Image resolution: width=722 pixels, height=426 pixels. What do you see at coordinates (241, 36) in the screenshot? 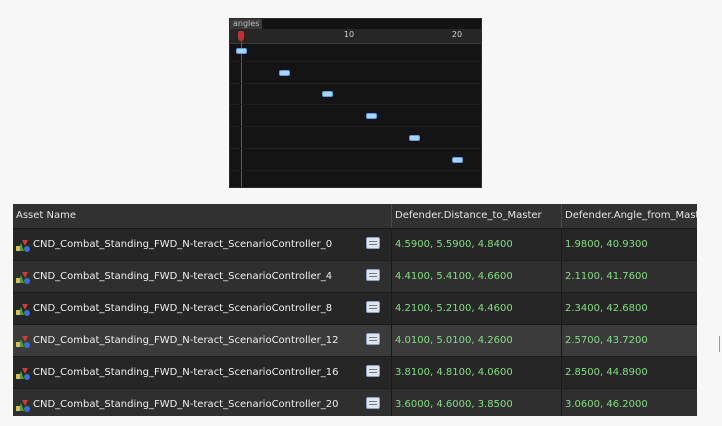
I see `playhead-handle` at bounding box center [241, 36].